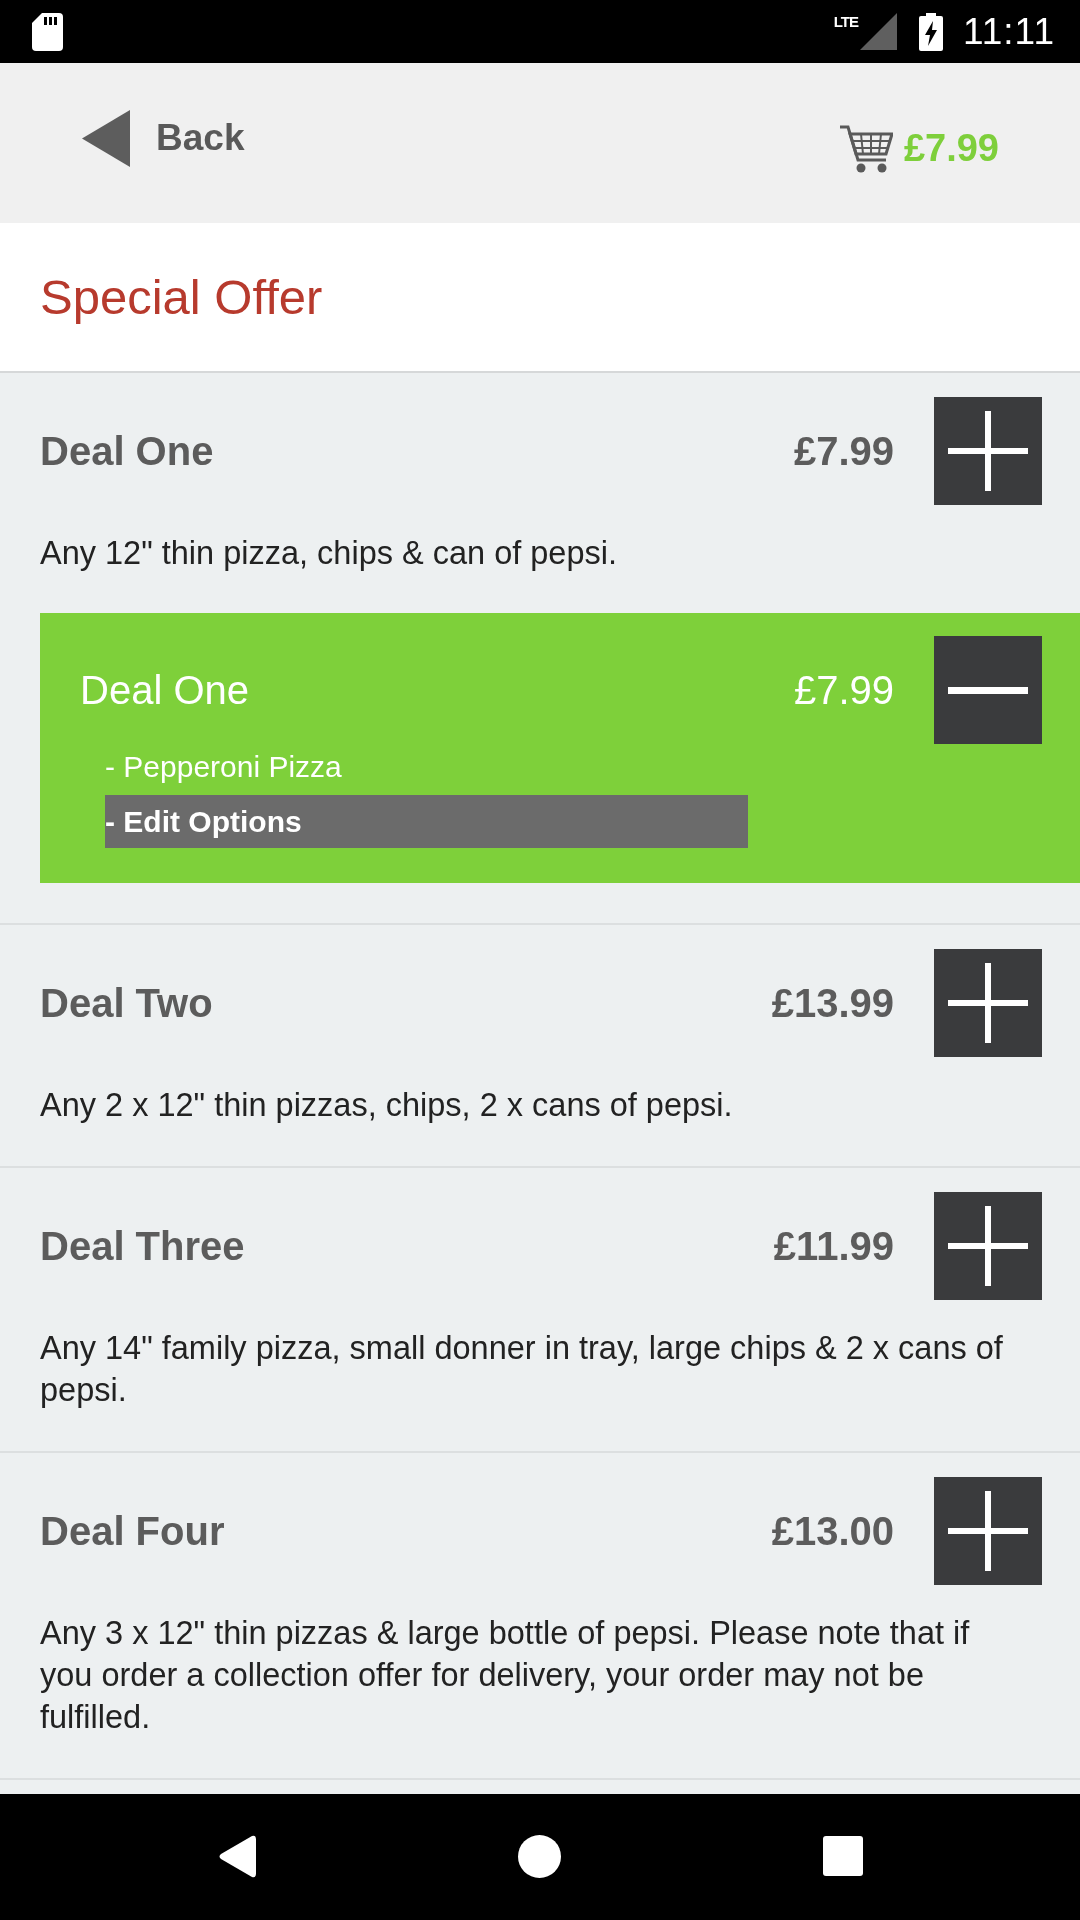 This screenshot has width=1080, height=1920. What do you see at coordinates (843, 451) in the screenshot?
I see `deal-price: £7.99` at bounding box center [843, 451].